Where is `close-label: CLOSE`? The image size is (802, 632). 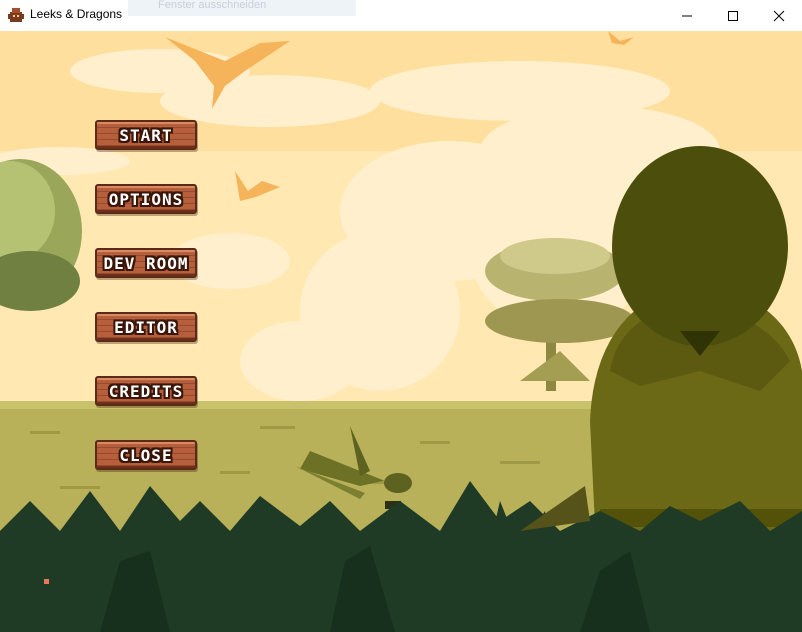 close-label: CLOSE is located at coordinates (146, 455).